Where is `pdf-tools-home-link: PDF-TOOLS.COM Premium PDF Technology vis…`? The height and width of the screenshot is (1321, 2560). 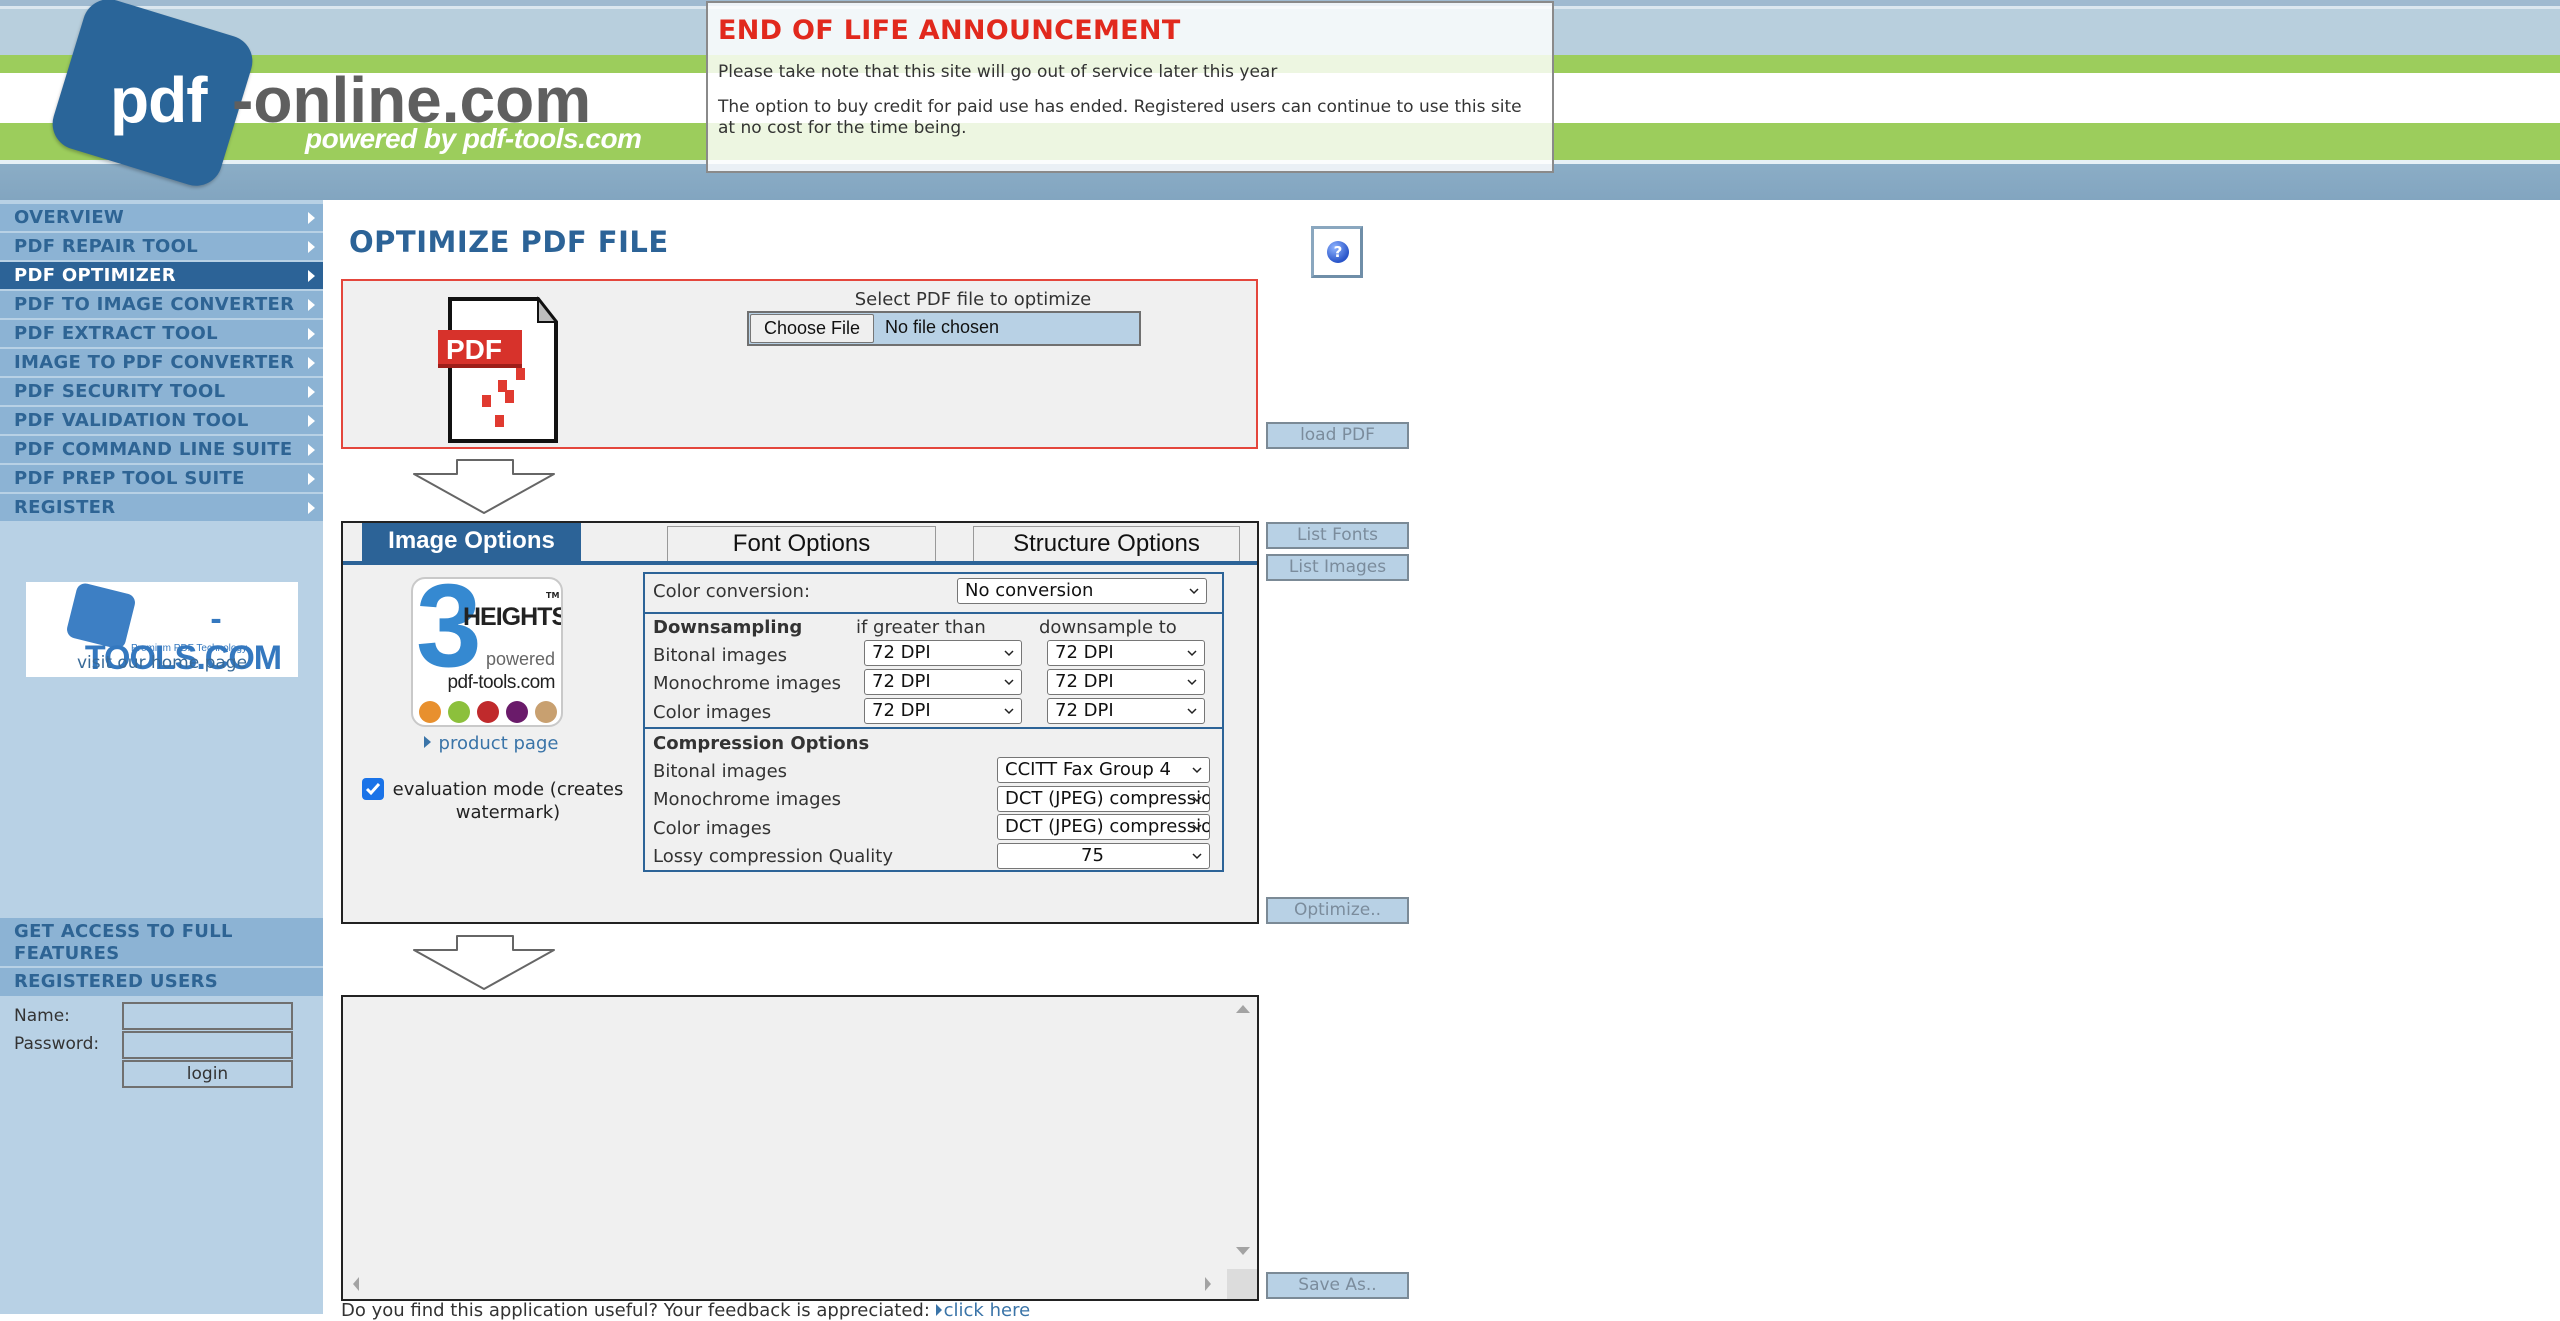
pdf-tools-home-link: PDF-TOOLS.COM Premium PDF Technology vis… is located at coordinates (162, 629).